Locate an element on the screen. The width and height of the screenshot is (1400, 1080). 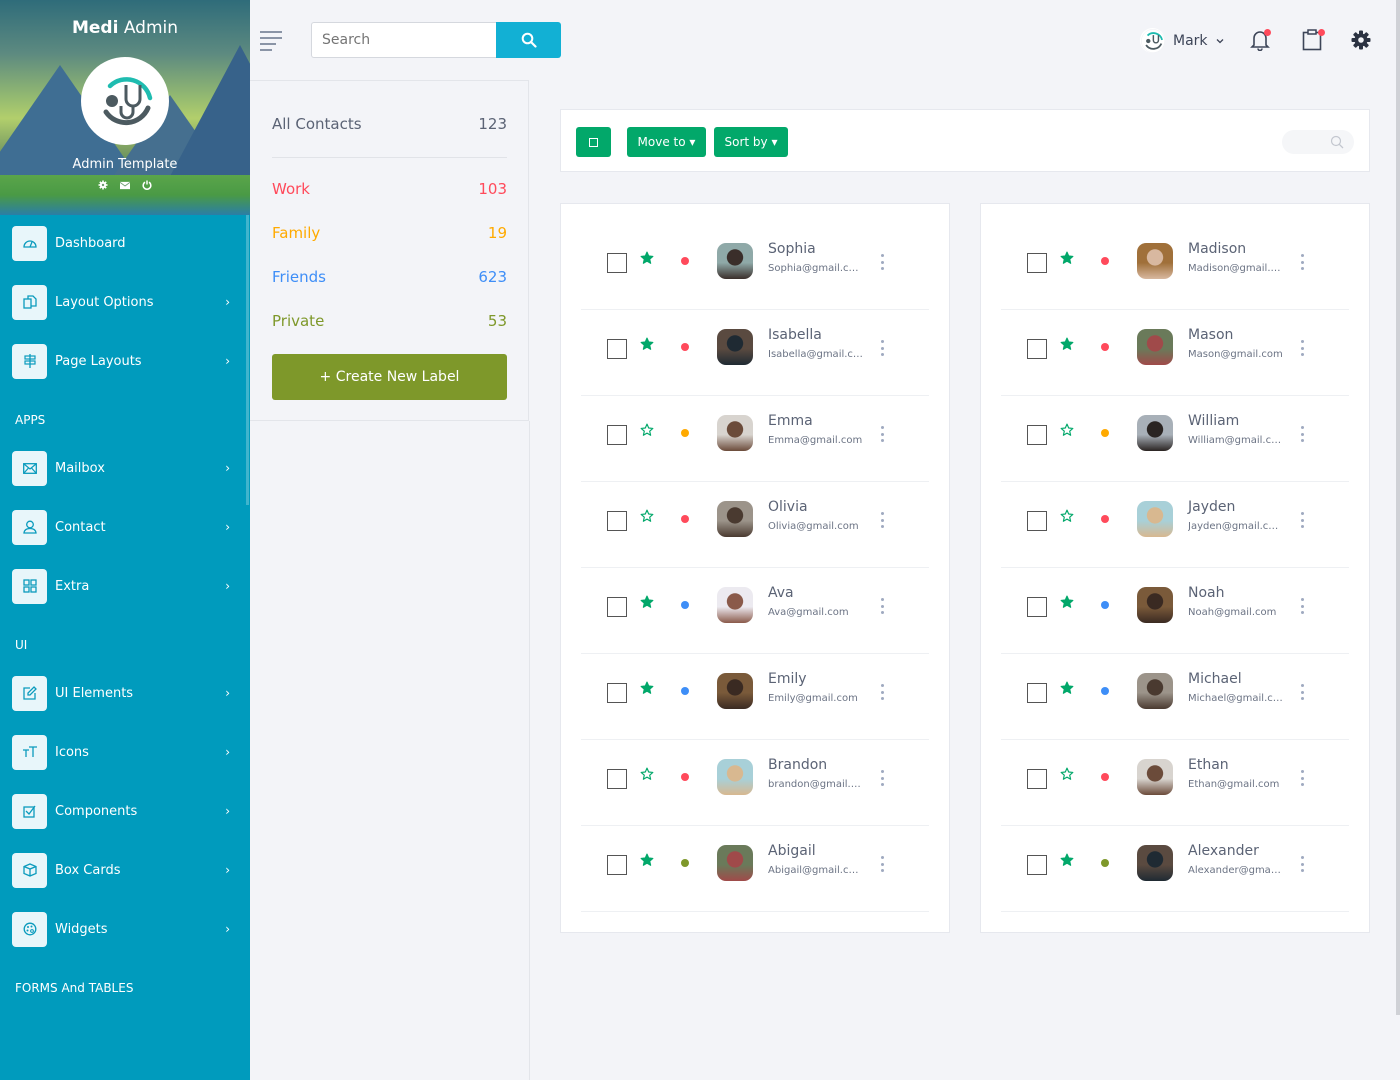
page-scrollbar is located at coordinates (1398, 507).